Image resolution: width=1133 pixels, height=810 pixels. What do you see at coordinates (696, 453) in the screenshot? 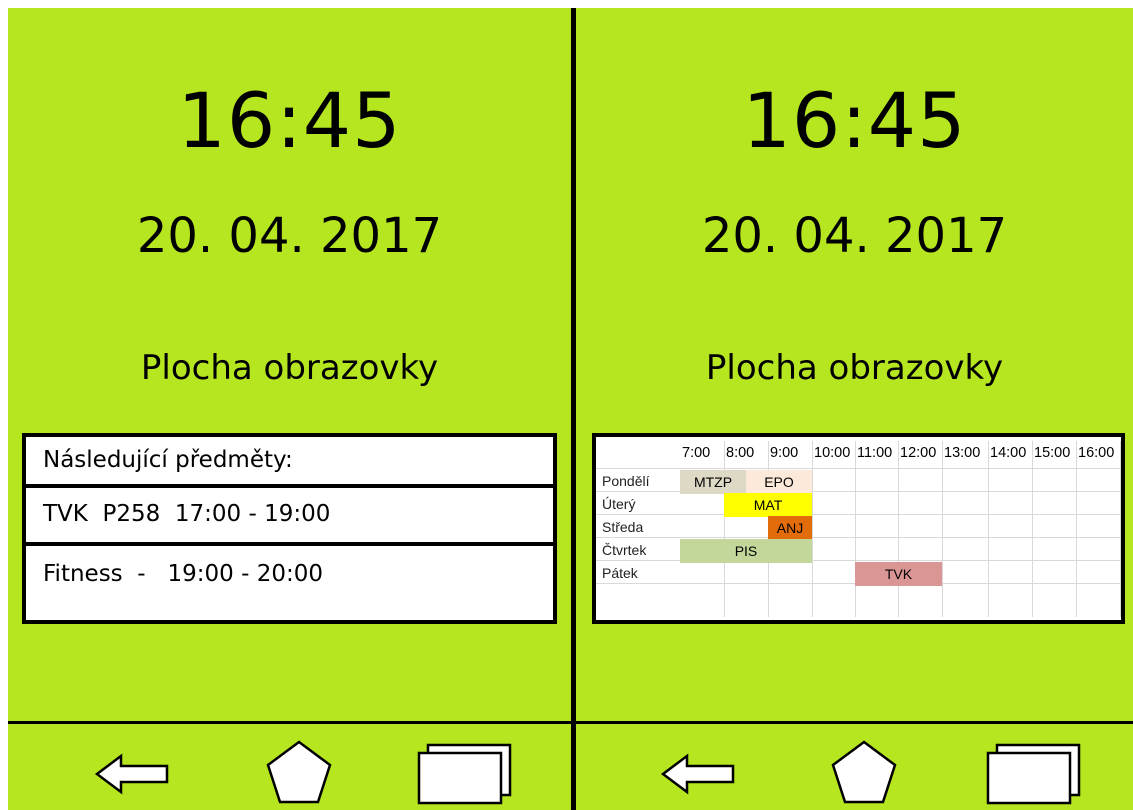
I see `timetable-hour-header: 7:00` at bounding box center [696, 453].